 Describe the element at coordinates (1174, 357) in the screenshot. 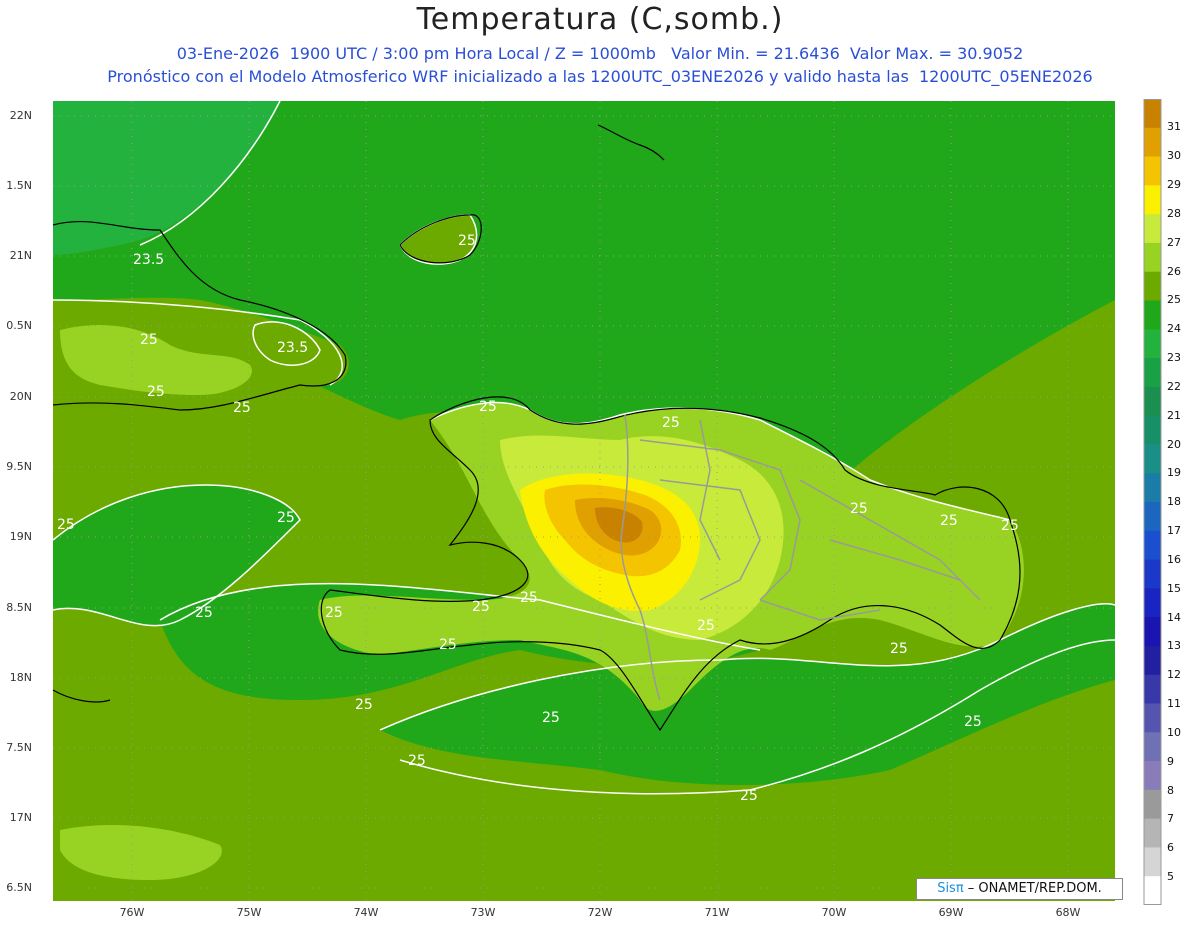

I see `colorbar-label: 23` at that location.